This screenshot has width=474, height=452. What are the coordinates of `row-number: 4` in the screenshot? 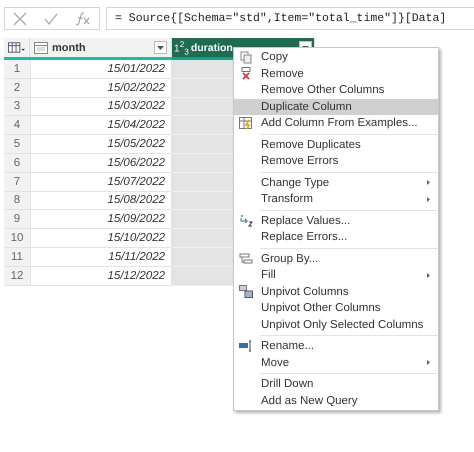 It's located at (17, 126).